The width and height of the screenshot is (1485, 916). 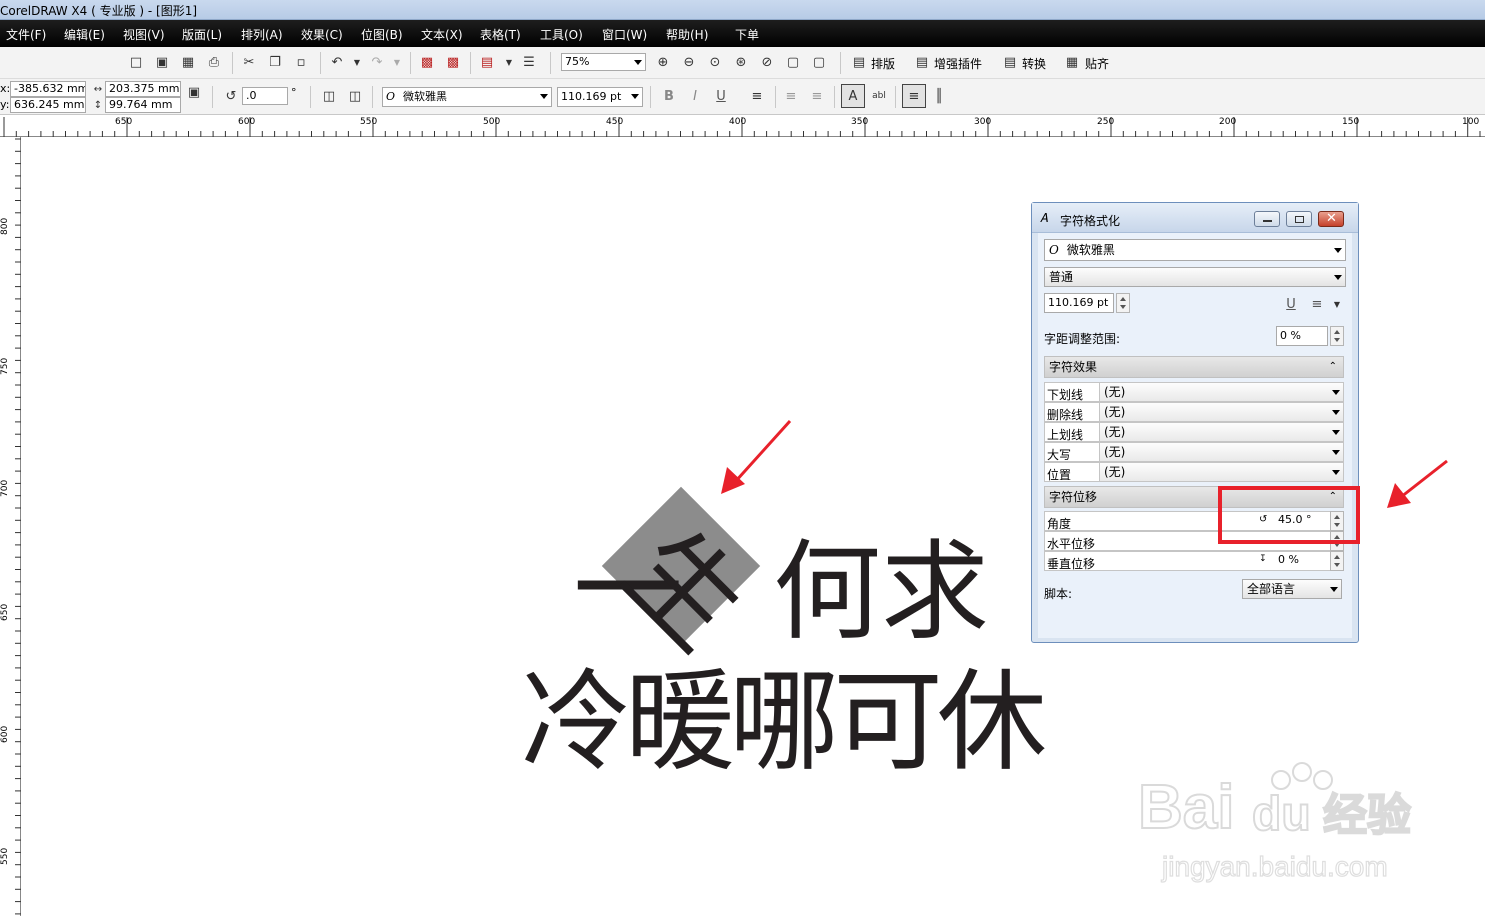 I want to click on docker-font-select: O 微软雅黑, so click(x=1195, y=250).